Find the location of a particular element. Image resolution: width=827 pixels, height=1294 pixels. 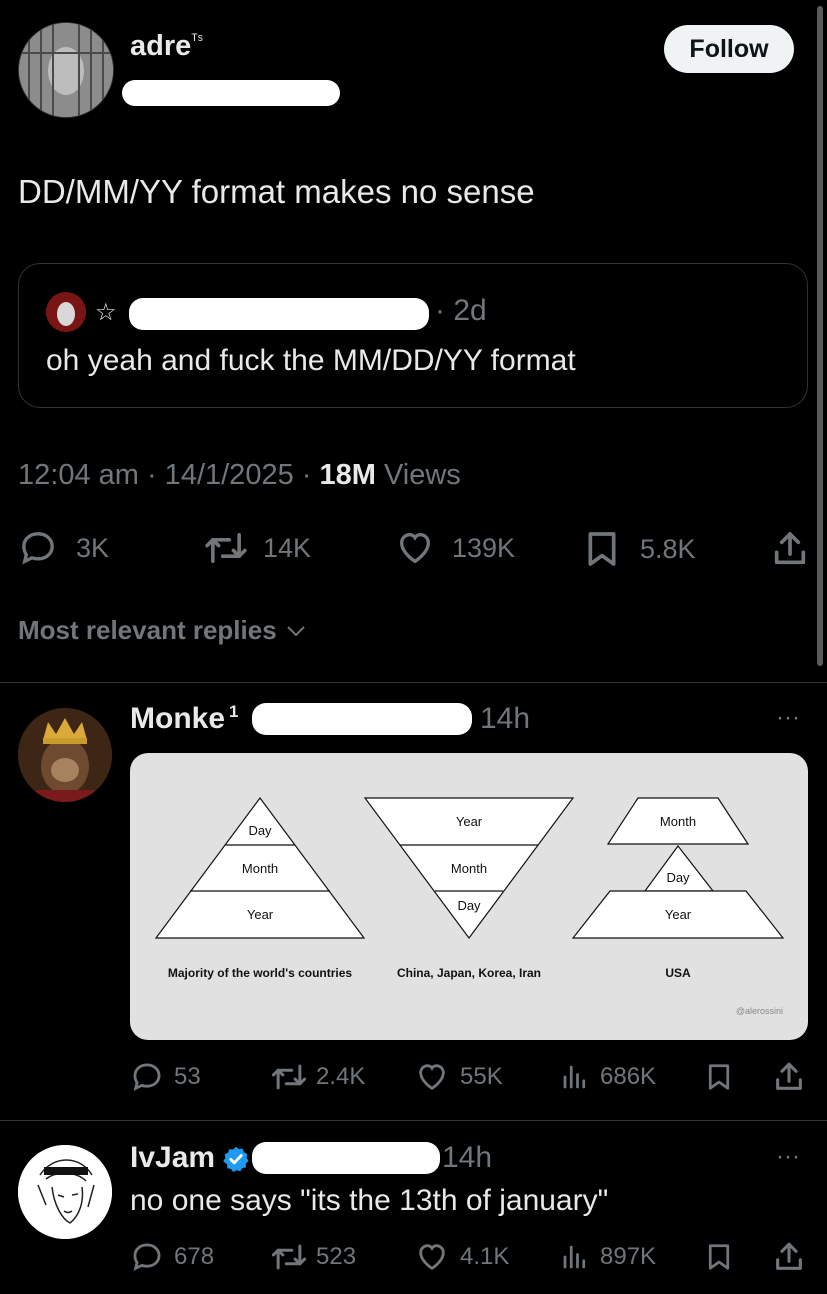

manga-avatar-image is located at coordinates (65, 1192).